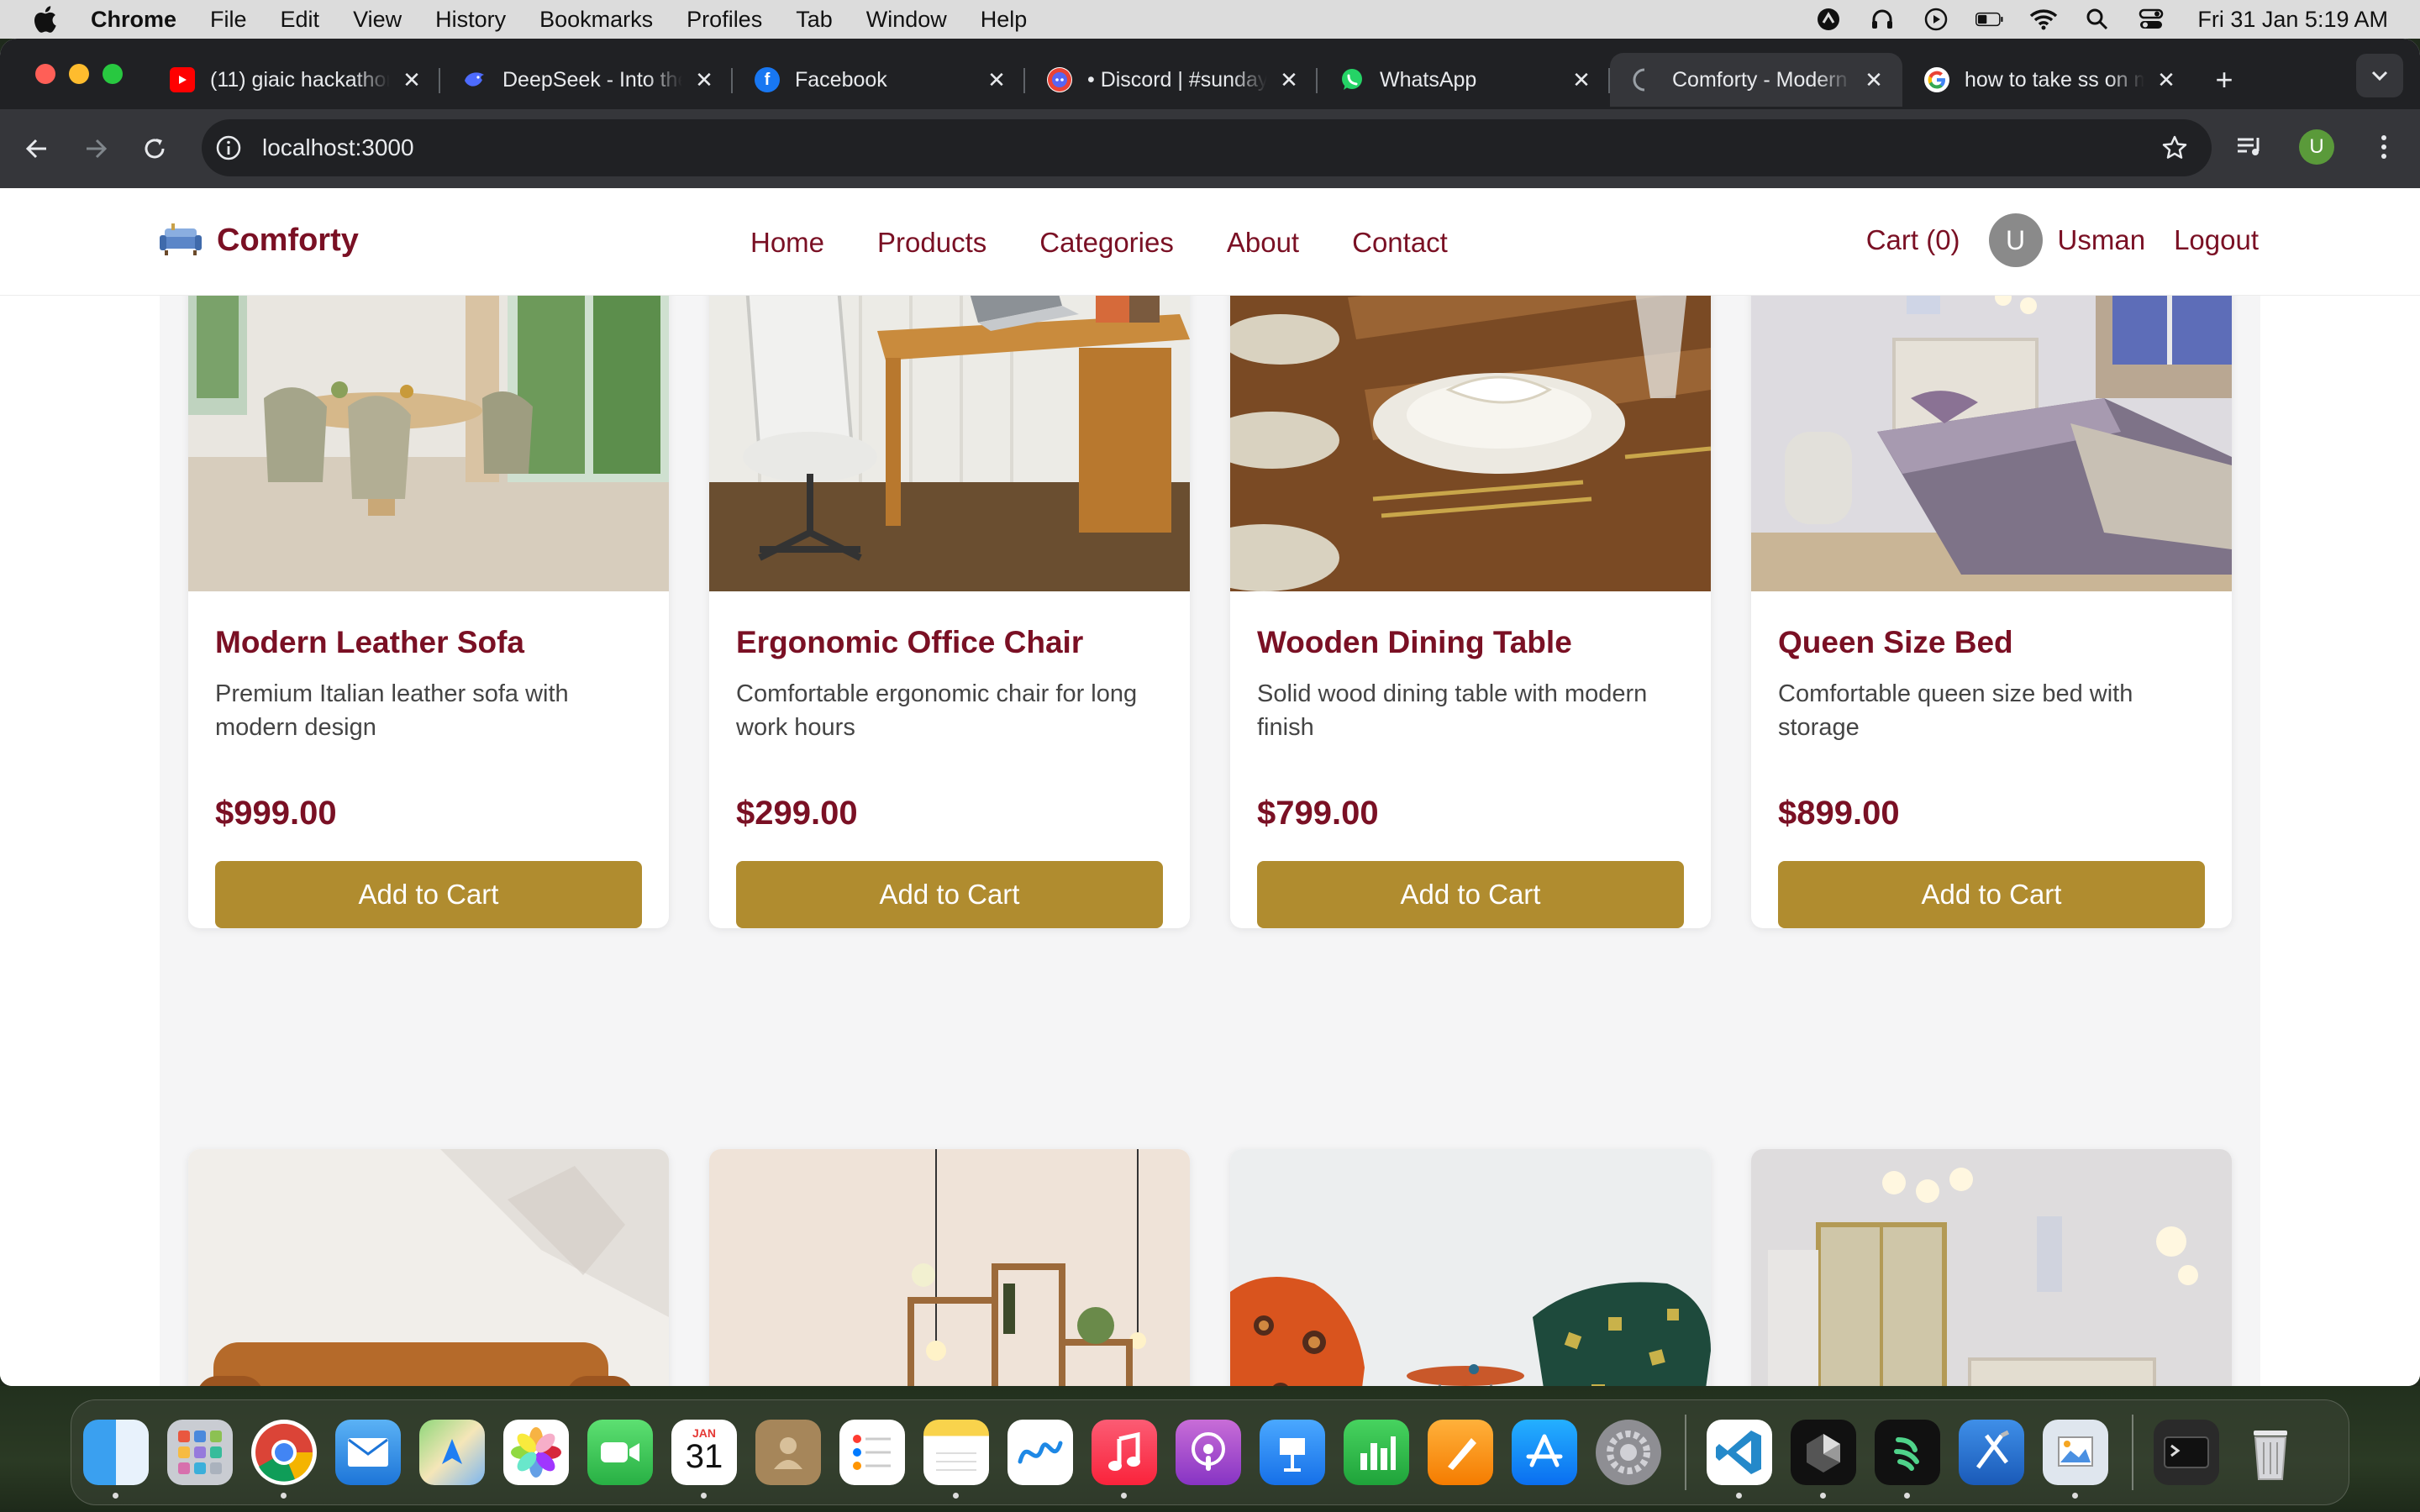 The width and height of the screenshot is (2420, 1512). I want to click on maps-icon, so click(452, 1452).